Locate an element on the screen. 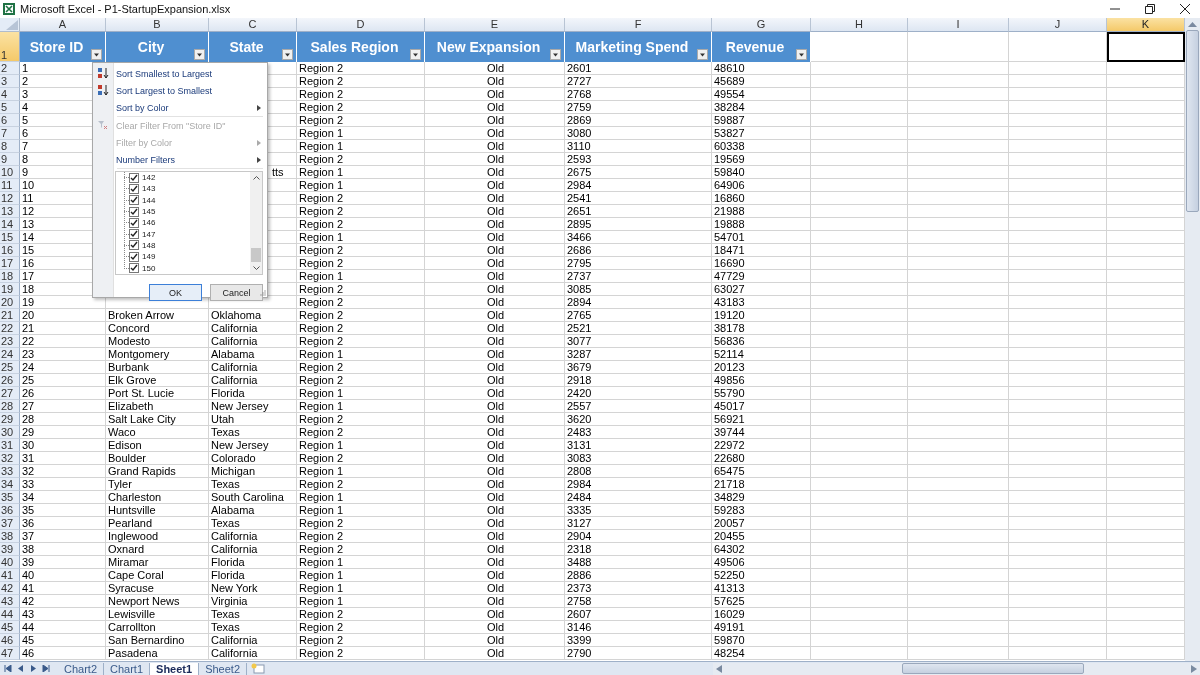  table-cell: 2737 is located at coordinates (638, 276).